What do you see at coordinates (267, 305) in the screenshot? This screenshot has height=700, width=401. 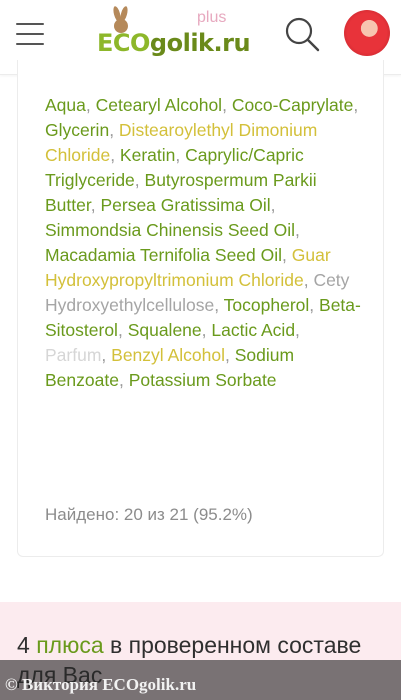 I see `ingredient-item: Tocopherol` at bounding box center [267, 305].